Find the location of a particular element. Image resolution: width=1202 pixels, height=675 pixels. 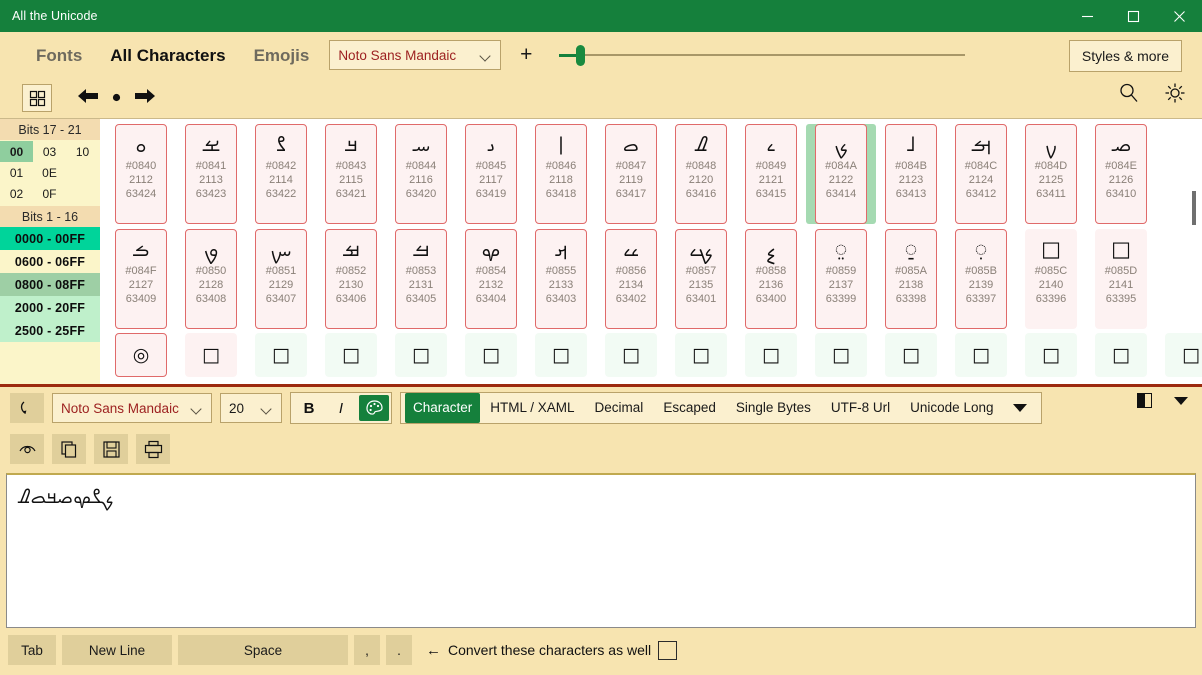

range-item-0600: 0600 - 06FF is located at coordinates (50, 261).